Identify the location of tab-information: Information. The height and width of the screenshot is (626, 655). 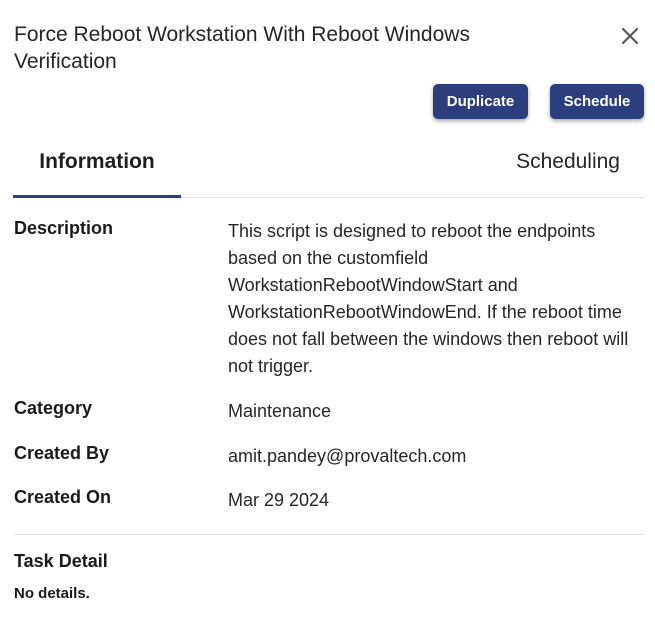
(97, 169).